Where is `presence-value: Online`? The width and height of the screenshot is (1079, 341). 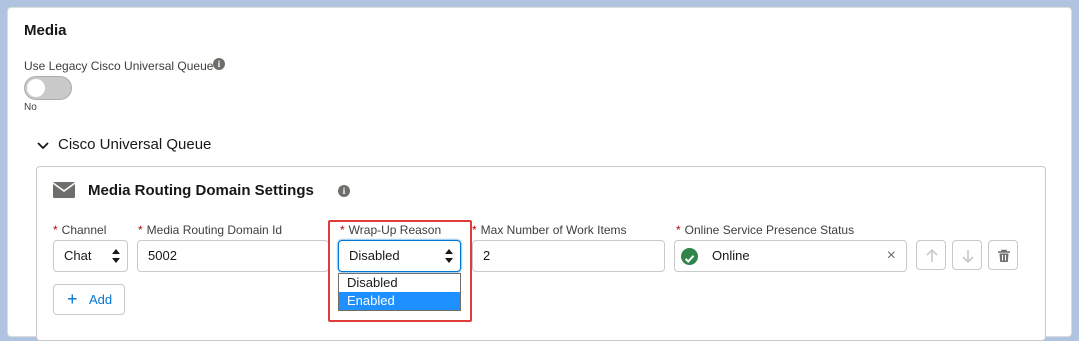
presence-value: Online is located at coordinates (731, 255).